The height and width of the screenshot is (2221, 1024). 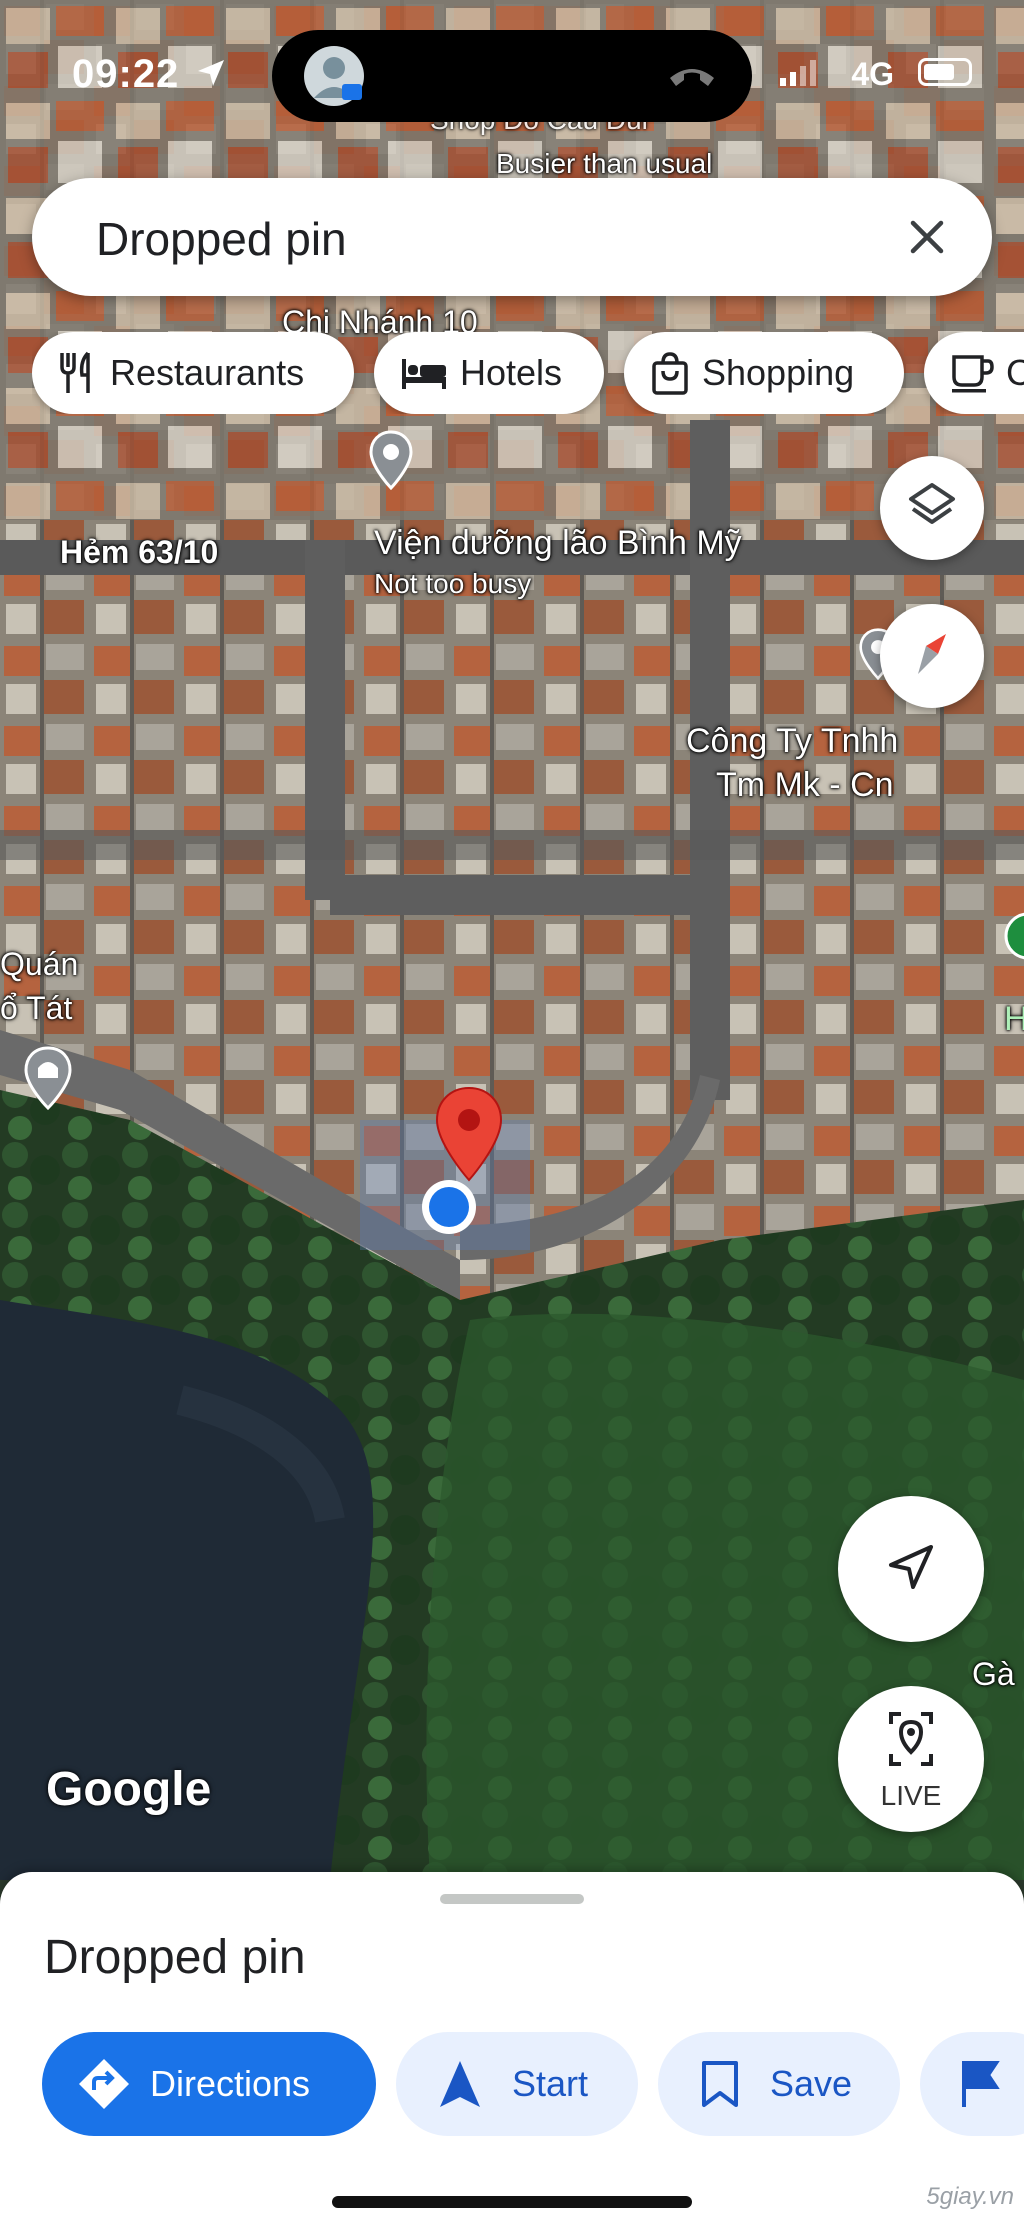 What do you see at coordinates (550, 2083) in the screenshot?
I see `start-label: Start` at bounding box center [550, 2083].